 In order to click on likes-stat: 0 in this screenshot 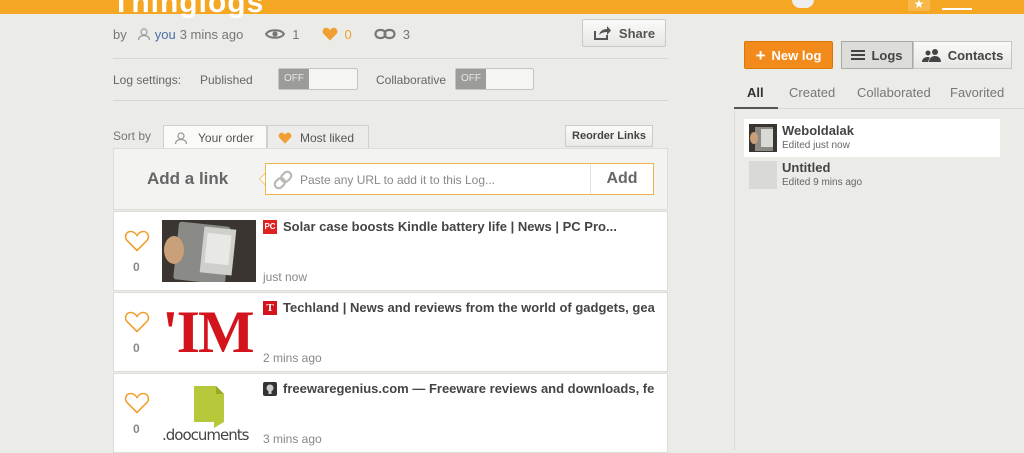, I will do `click(337, 34)`.